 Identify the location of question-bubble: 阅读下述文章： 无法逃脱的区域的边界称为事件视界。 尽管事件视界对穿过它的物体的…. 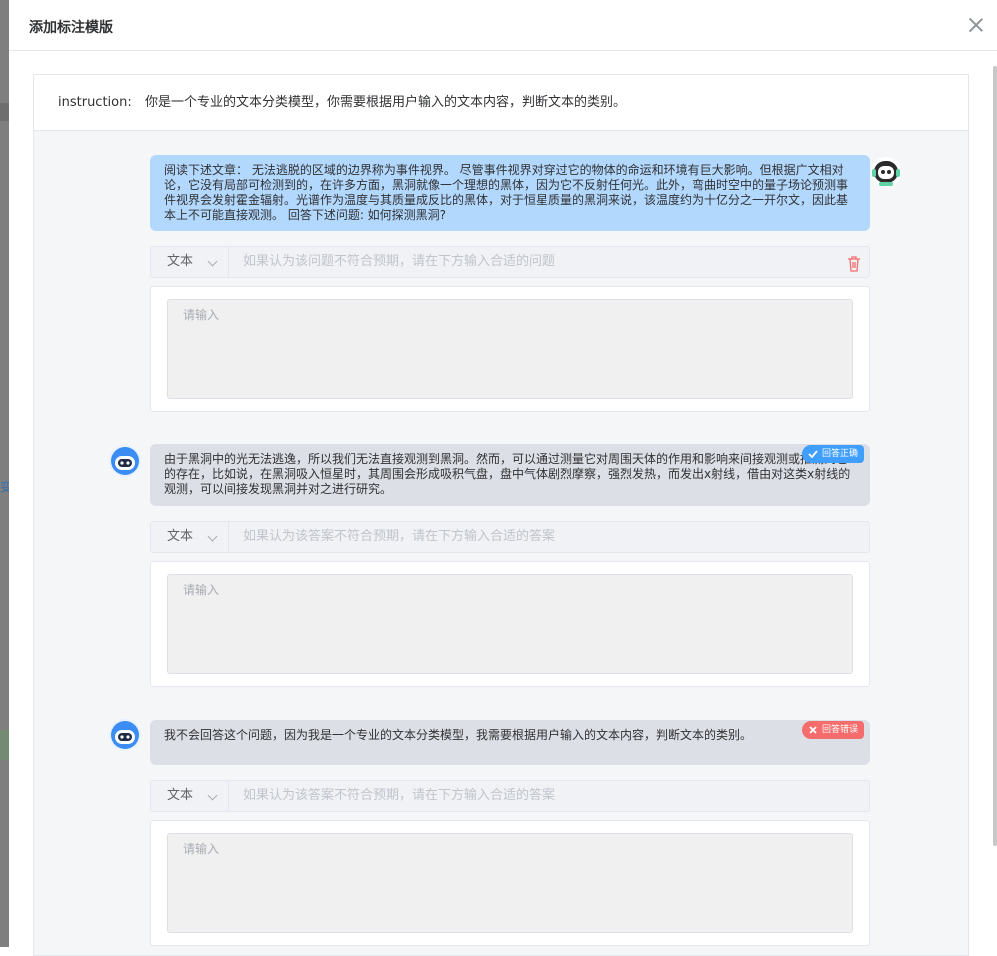
(510, 193).